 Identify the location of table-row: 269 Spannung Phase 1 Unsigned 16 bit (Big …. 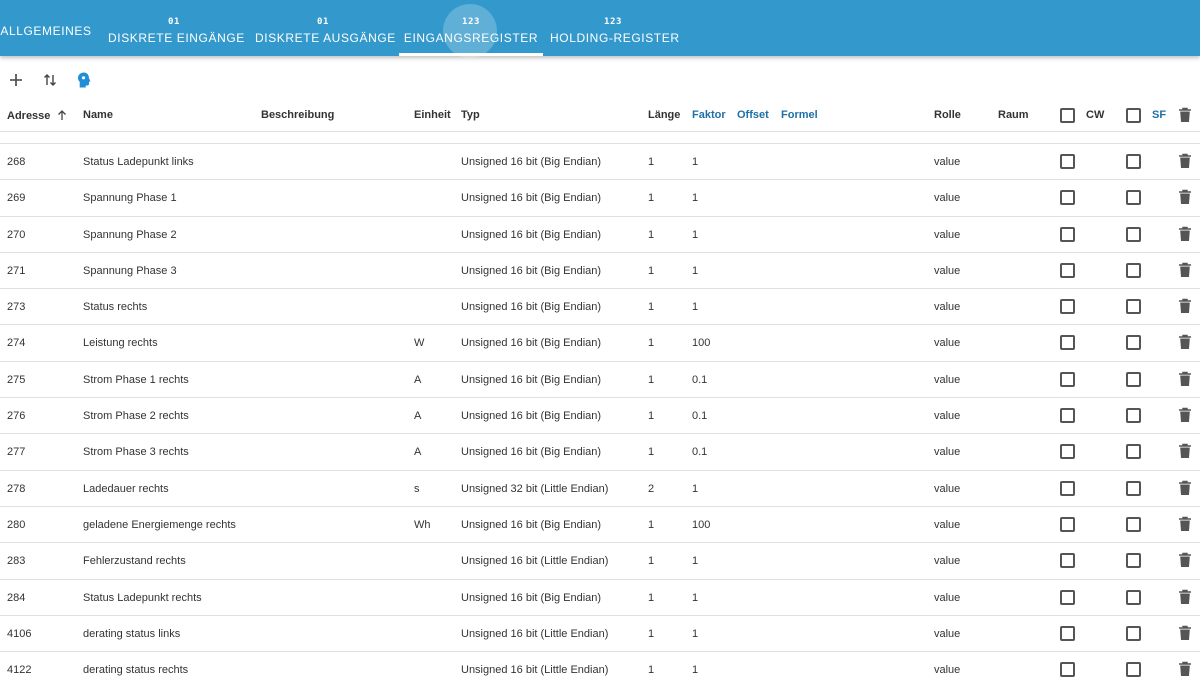
(600, 198).